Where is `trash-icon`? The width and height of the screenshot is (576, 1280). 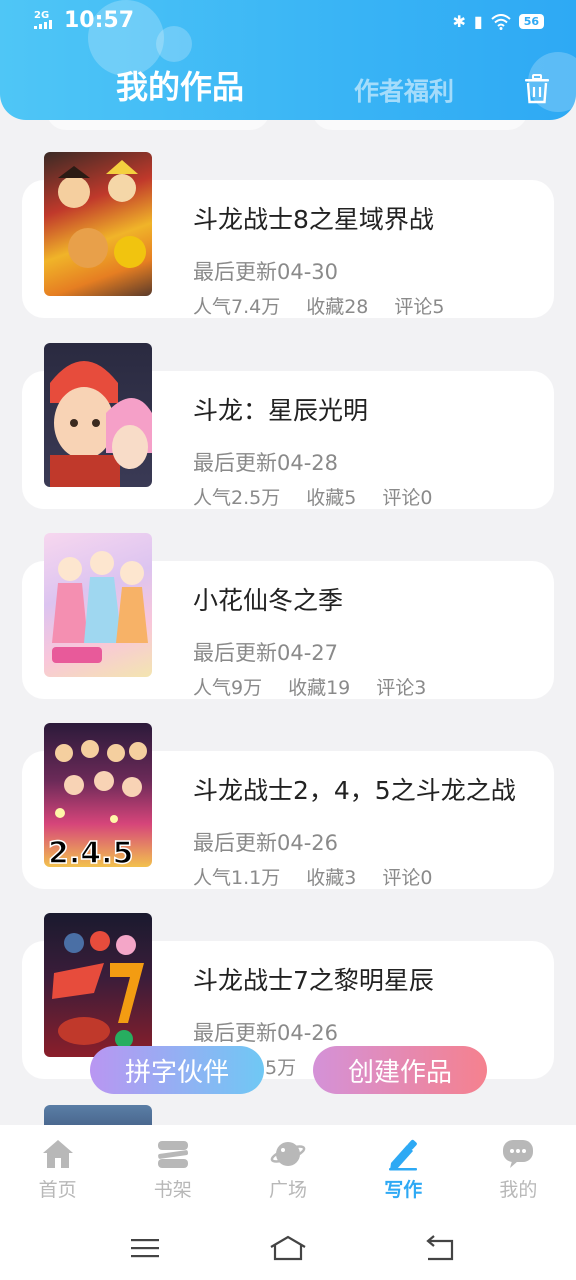 trash-icon is located at coordinates (537, 89).